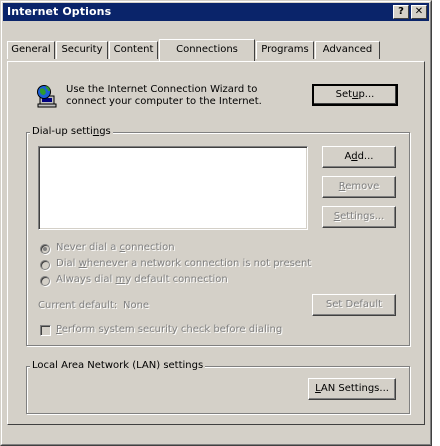  I want to click on current-default-value: None, so click(136, 305).